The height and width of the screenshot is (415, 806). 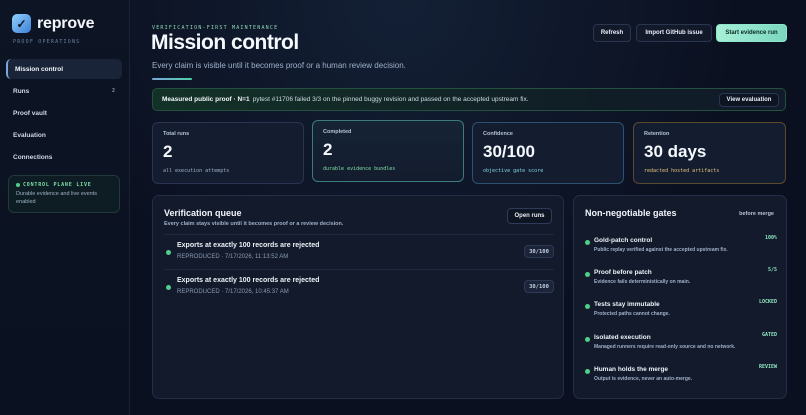 What do you see at coordinates (612, 33) in the screenshot?
I see `refresh-button: Refresh` at bounding box center [612, 33].